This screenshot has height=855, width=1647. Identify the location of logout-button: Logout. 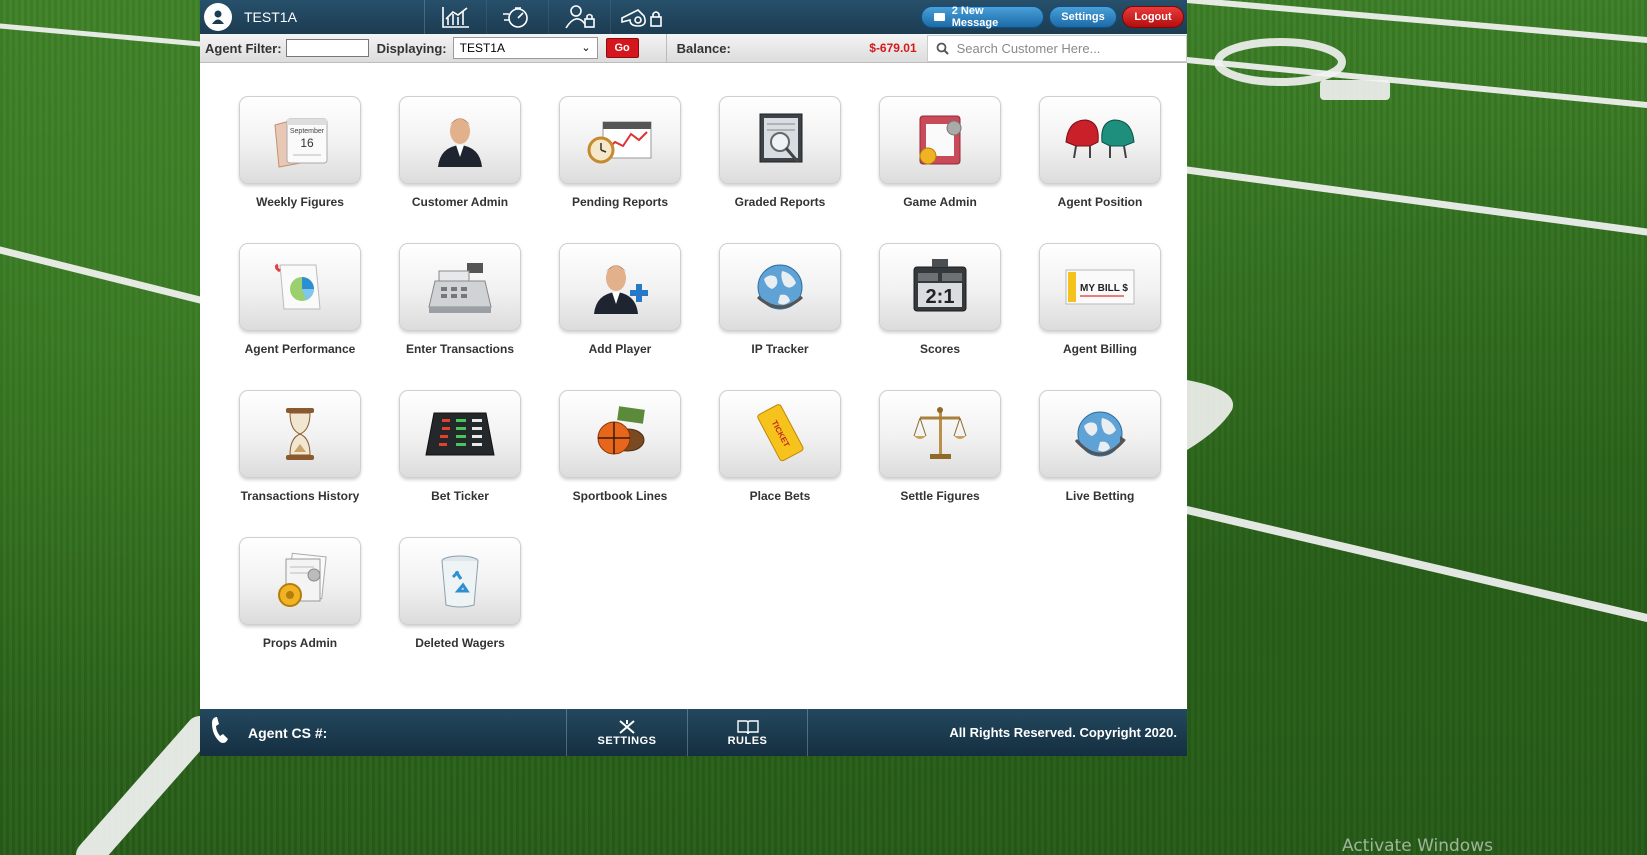
(1153, 17).